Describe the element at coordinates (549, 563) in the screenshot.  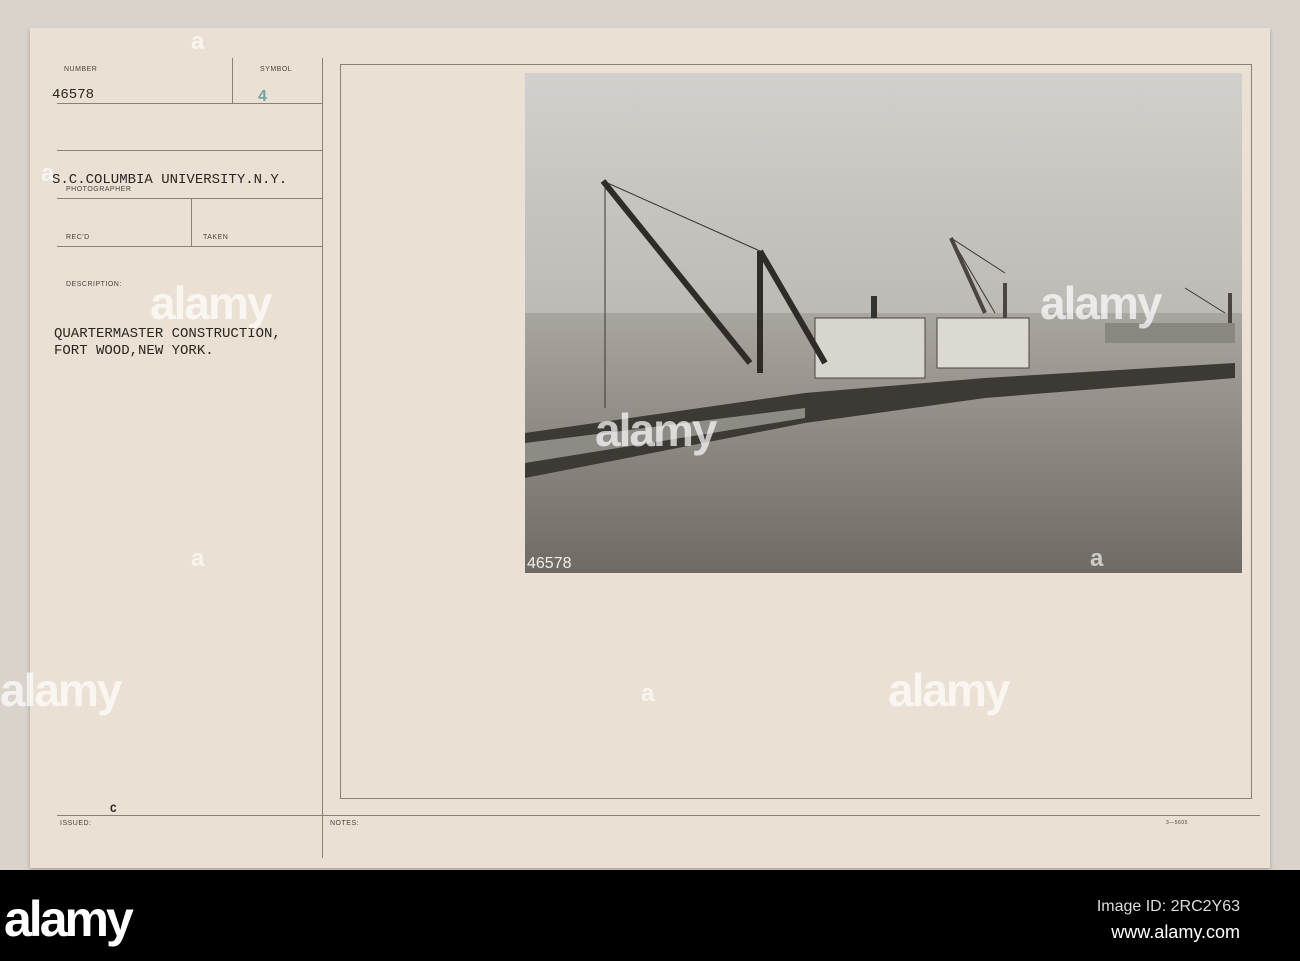
I see `negative-number: 46578` at that location.